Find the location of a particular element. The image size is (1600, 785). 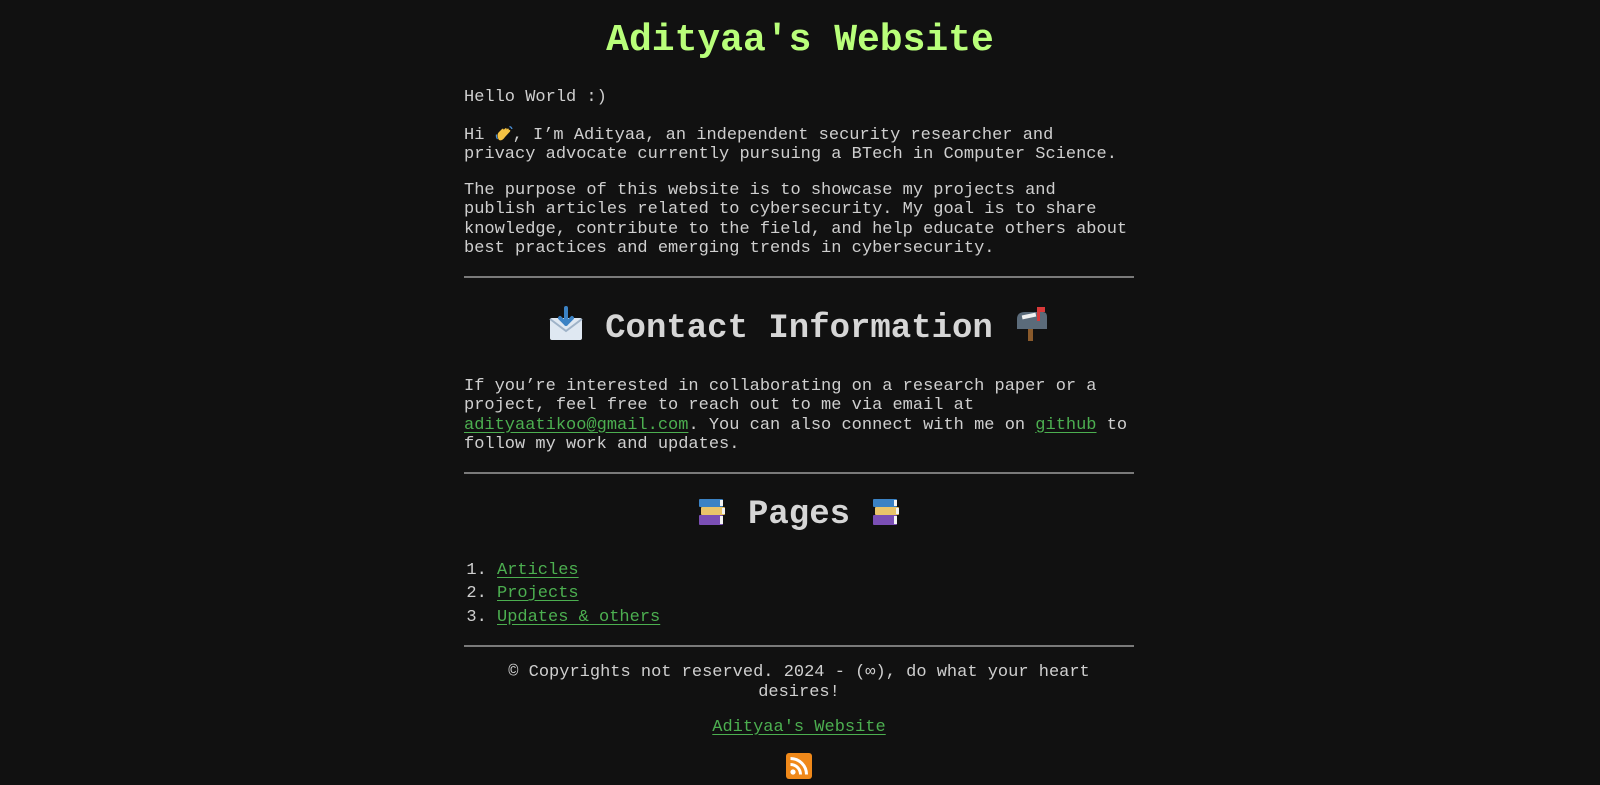

projects-link: Projects is located at coordinates (538, 593).